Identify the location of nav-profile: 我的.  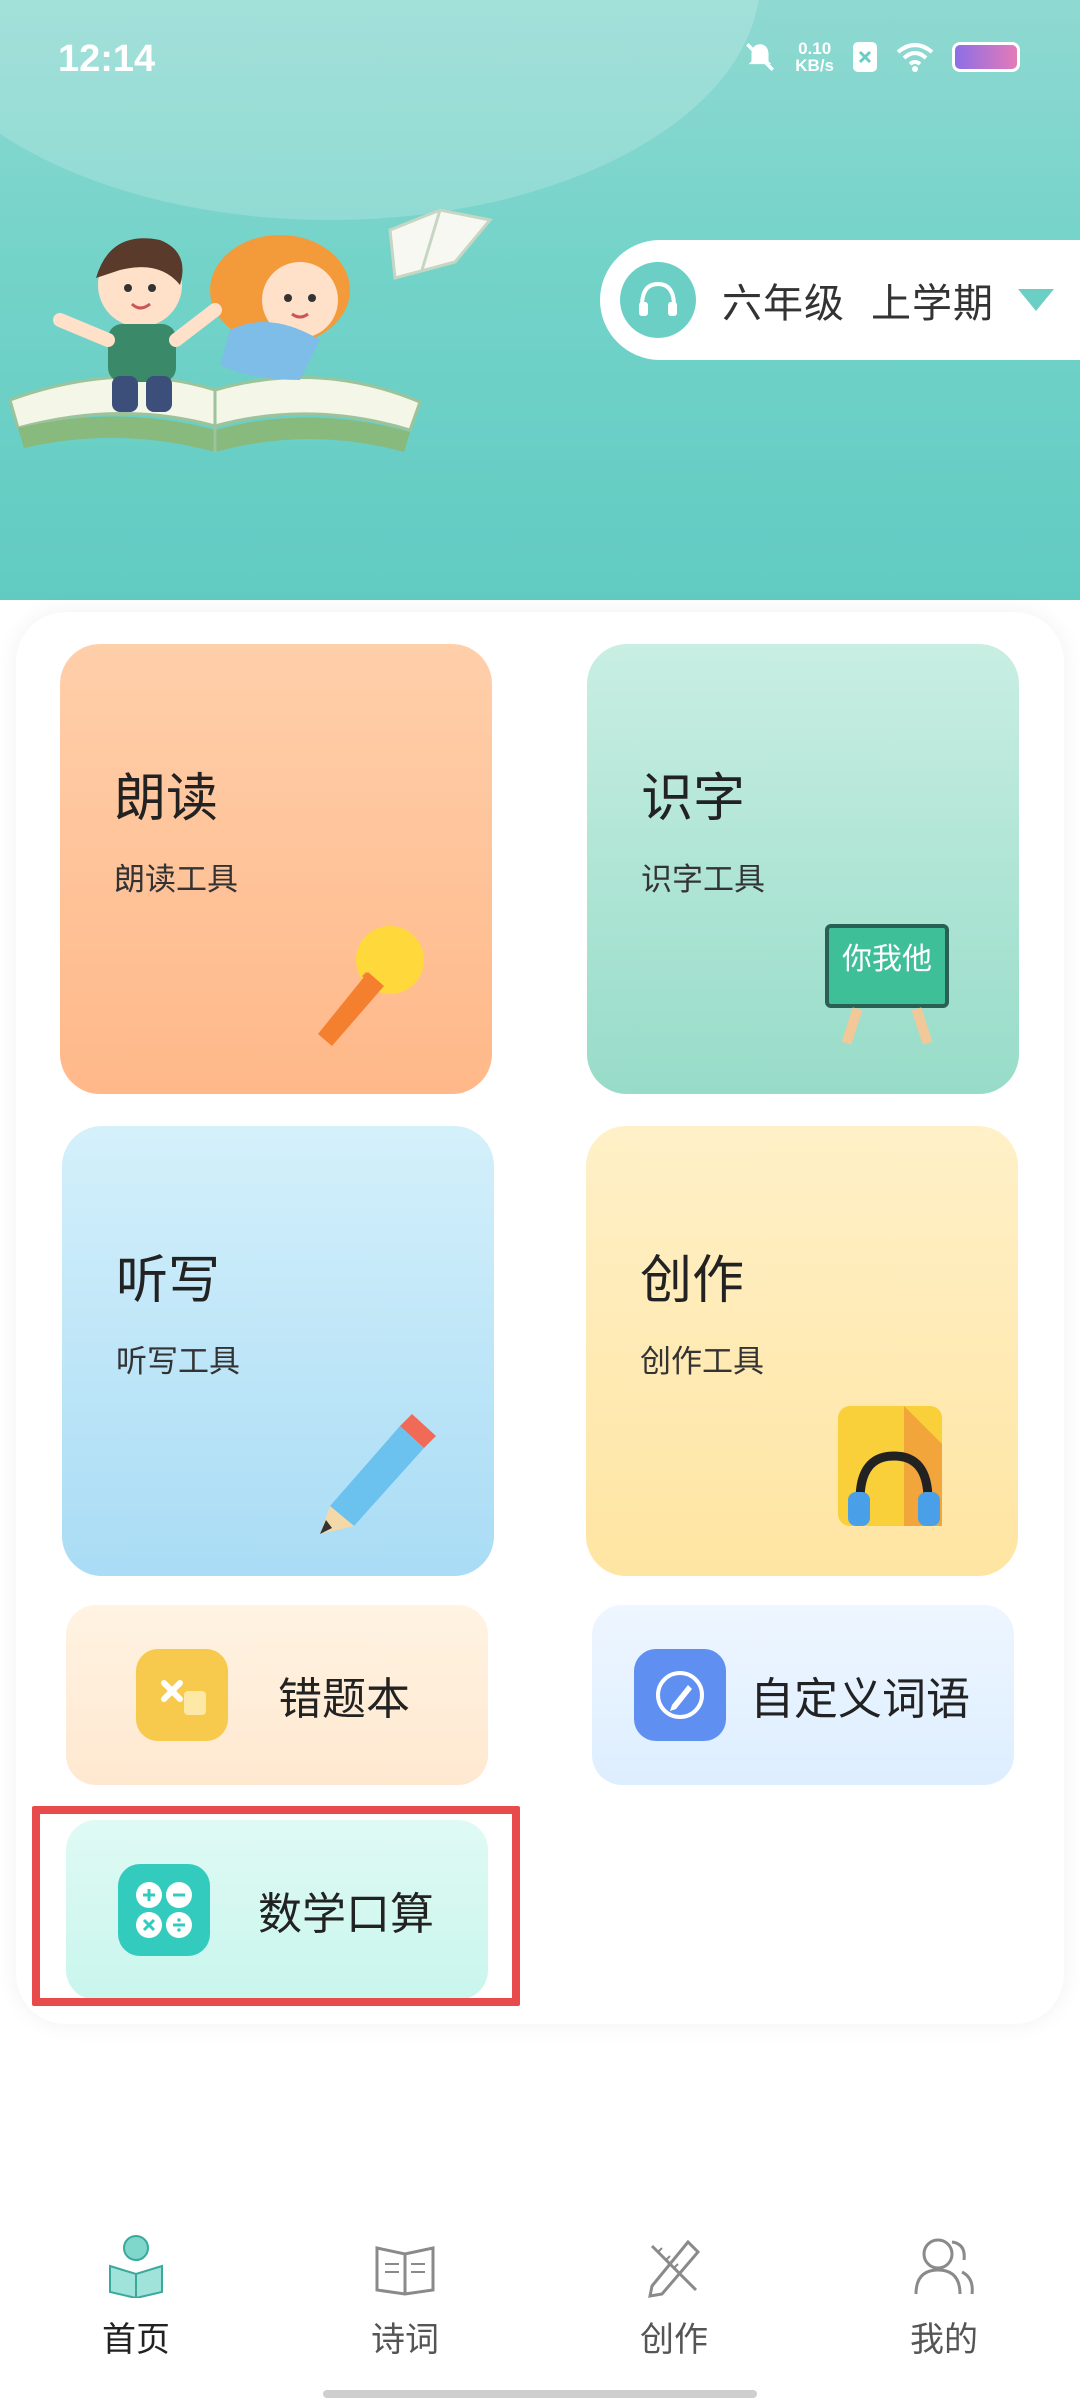
(944, 2296).